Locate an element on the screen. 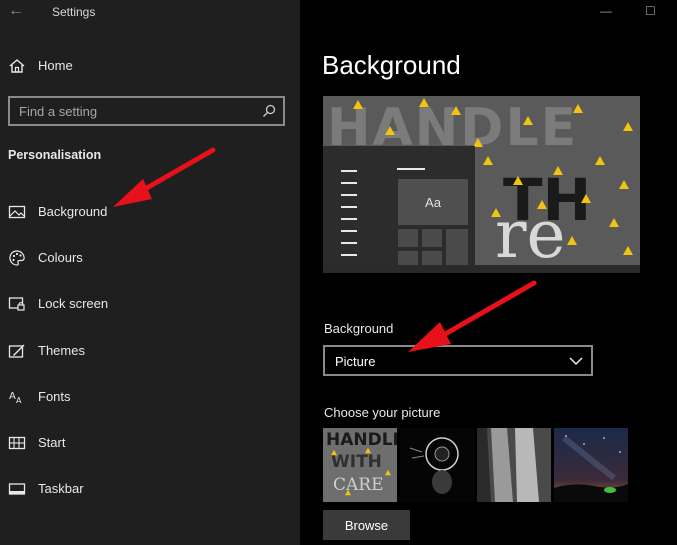  search-icon is located at coordinates (269, 111).